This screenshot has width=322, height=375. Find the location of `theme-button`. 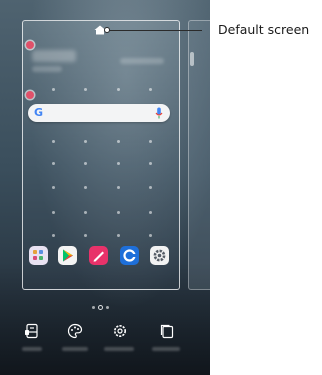

theme-button is located at coordinates (75, 331).